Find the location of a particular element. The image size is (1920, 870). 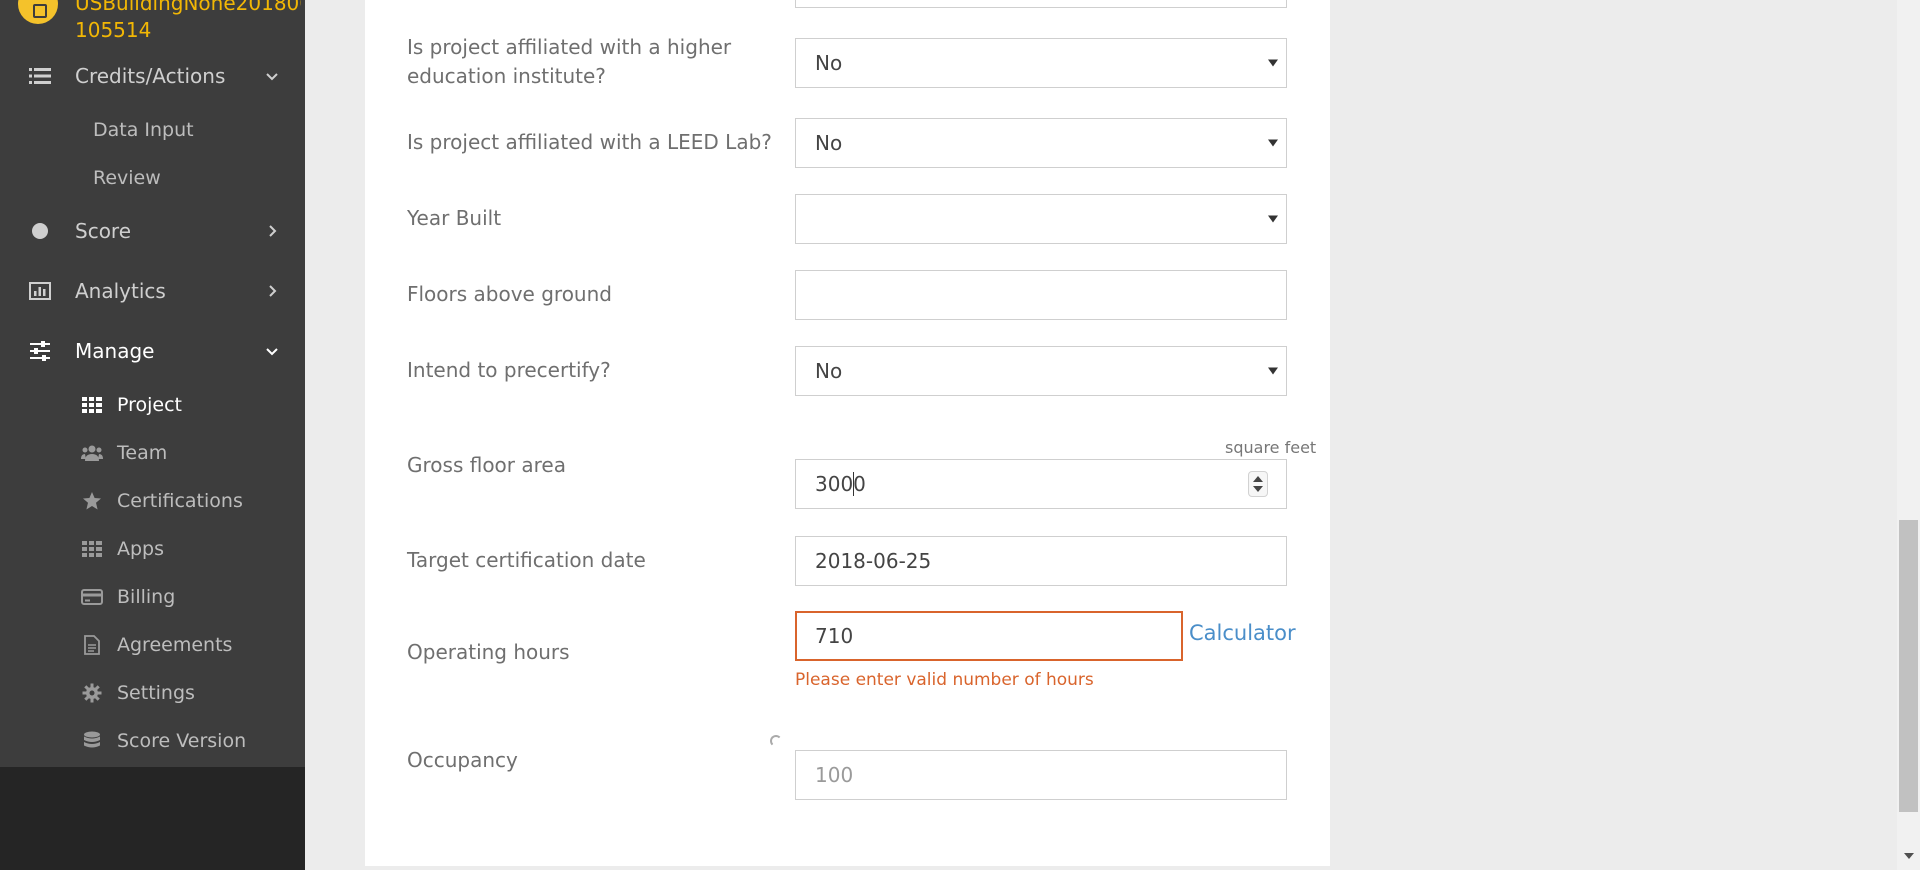

star-icon is located at coordinates (92, 501).